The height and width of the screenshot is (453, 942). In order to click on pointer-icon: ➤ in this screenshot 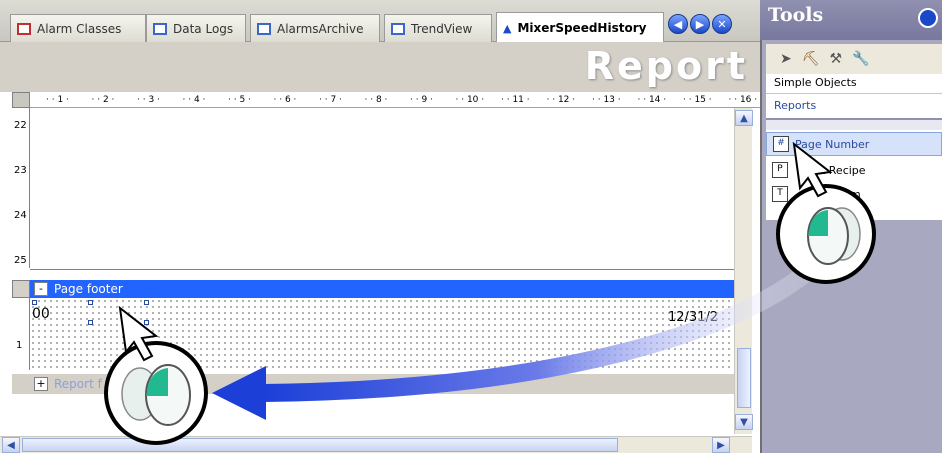, I will do `click(786, 59)`.